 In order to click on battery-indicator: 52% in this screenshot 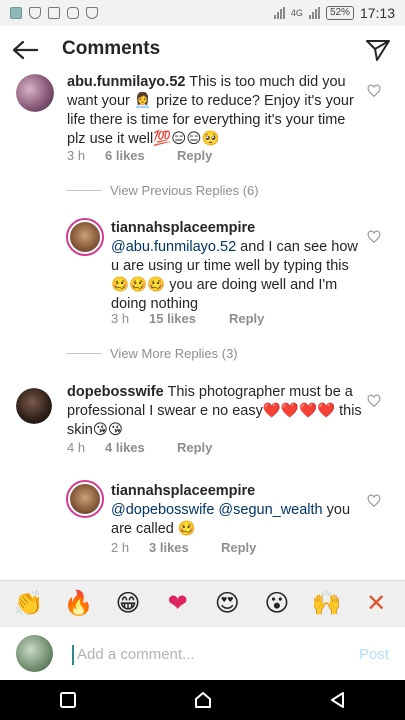, I will do `click(339, 13)`.